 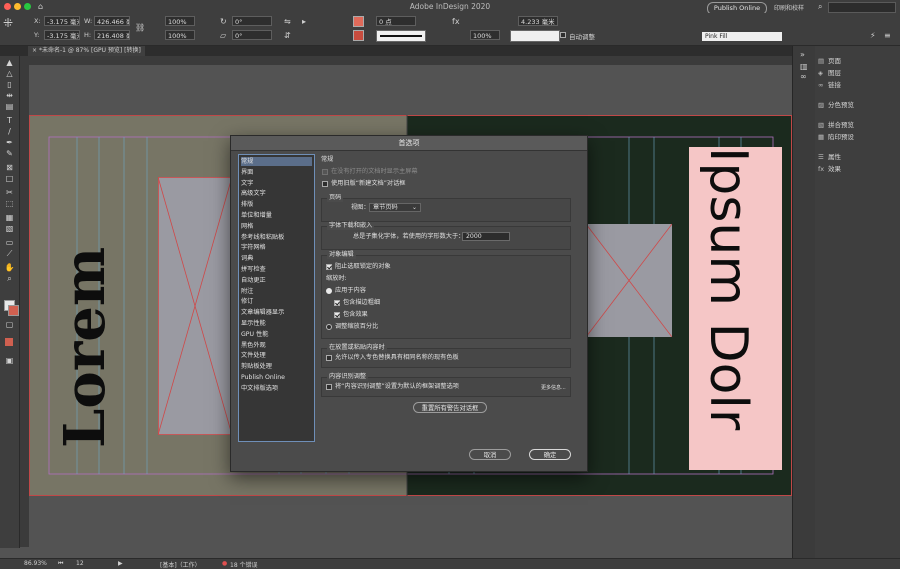 I want to click on scale-y-field: 100%, so click(x=180, y=35).